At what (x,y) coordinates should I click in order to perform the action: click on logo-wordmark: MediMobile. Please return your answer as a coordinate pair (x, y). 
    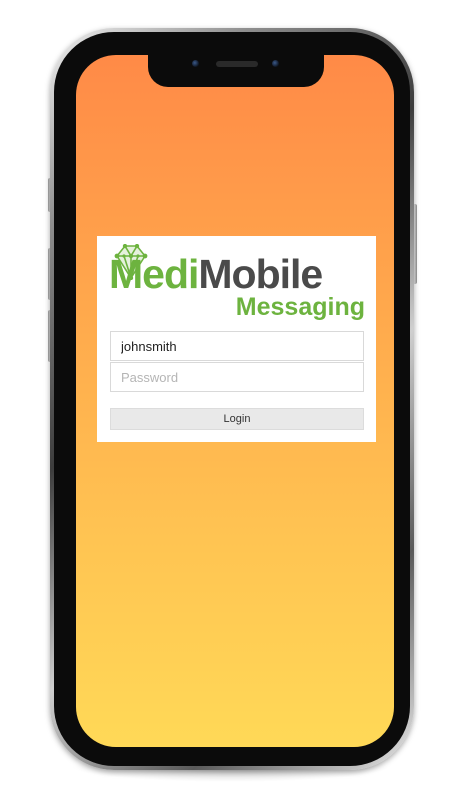
    Looking at the image, I should click on (216, 274).